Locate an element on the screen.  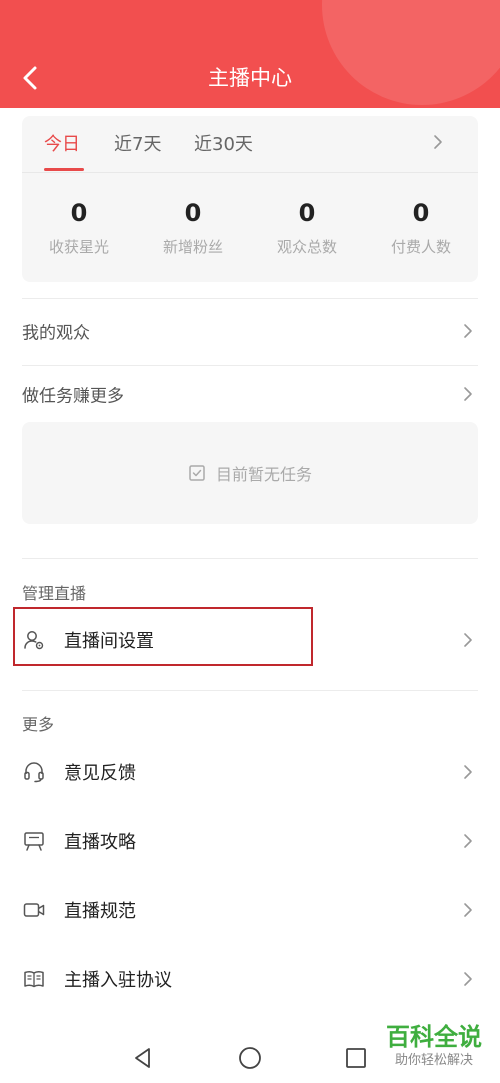
square-recents-icon is located at coordinates (356, 1058).